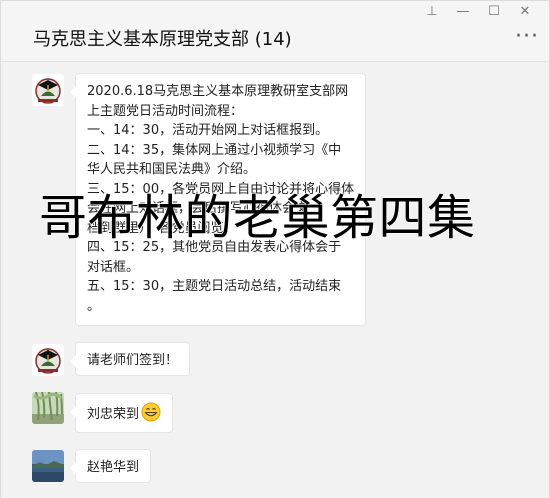 The width and height of the screenshot is (550, 498). Describe the element at coordinates (214, 286) in the screenshot. I see `message-line: 五、15：30，主题党日活动总结，活动结束` at that location.